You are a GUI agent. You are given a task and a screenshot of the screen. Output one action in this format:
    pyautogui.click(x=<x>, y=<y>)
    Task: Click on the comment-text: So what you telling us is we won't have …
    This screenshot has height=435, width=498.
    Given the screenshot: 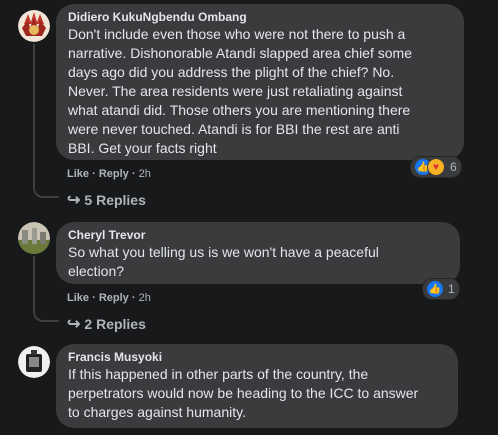 What is the action you would take?
    pyautogui.click(x=223, y=261)
    